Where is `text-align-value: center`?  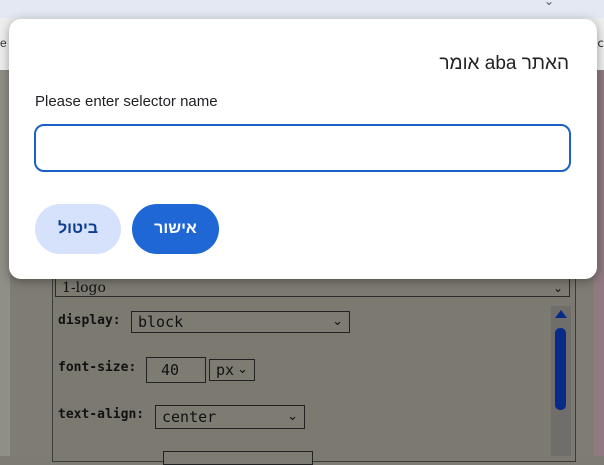
text-align-value: center is located at coordinates (189, 417).